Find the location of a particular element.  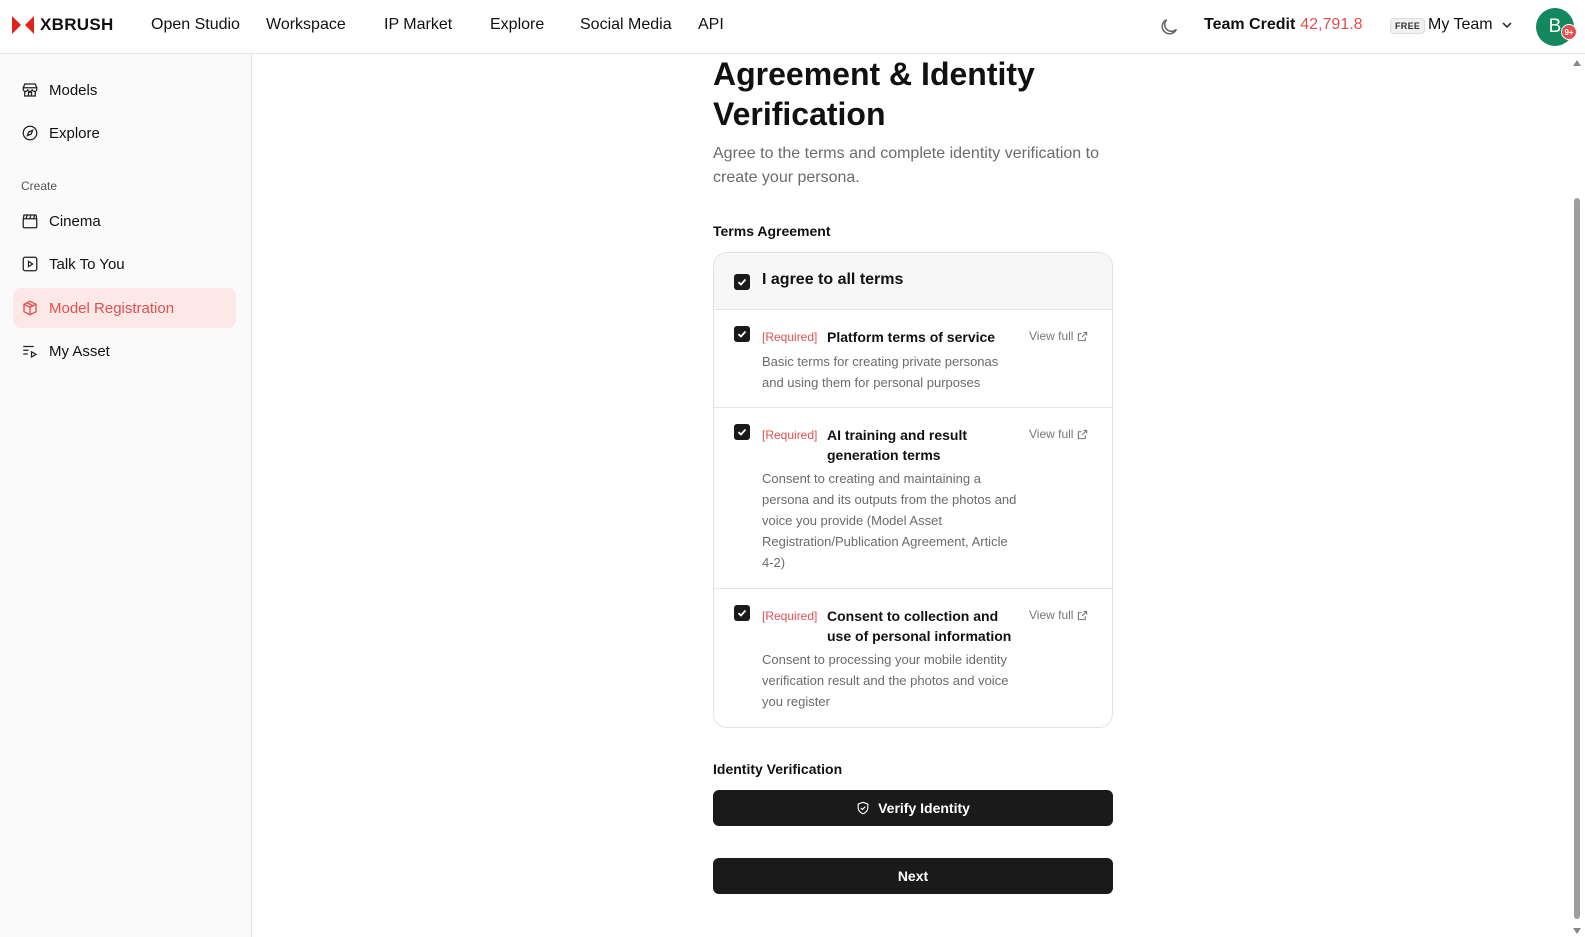

page-scrollbar is located at coordinates (1577, 495).